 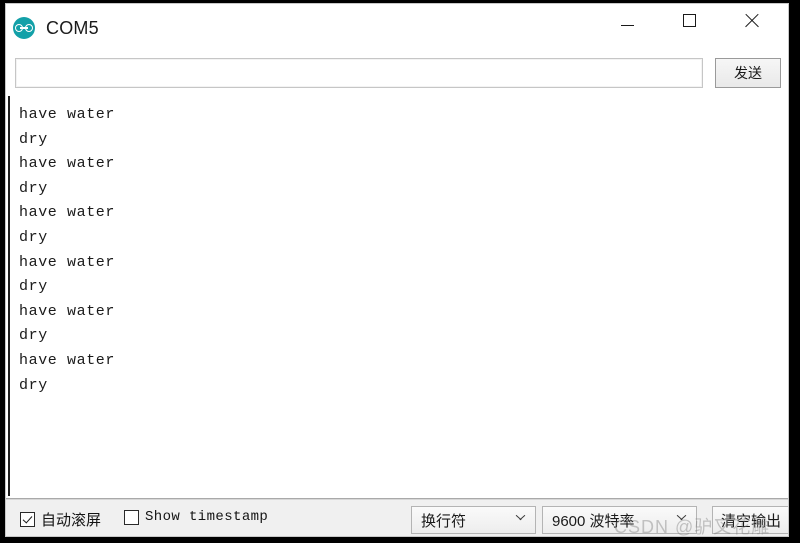 I want to click on baud-rate-select: 9600 波特率, so click(x=619, y=520).